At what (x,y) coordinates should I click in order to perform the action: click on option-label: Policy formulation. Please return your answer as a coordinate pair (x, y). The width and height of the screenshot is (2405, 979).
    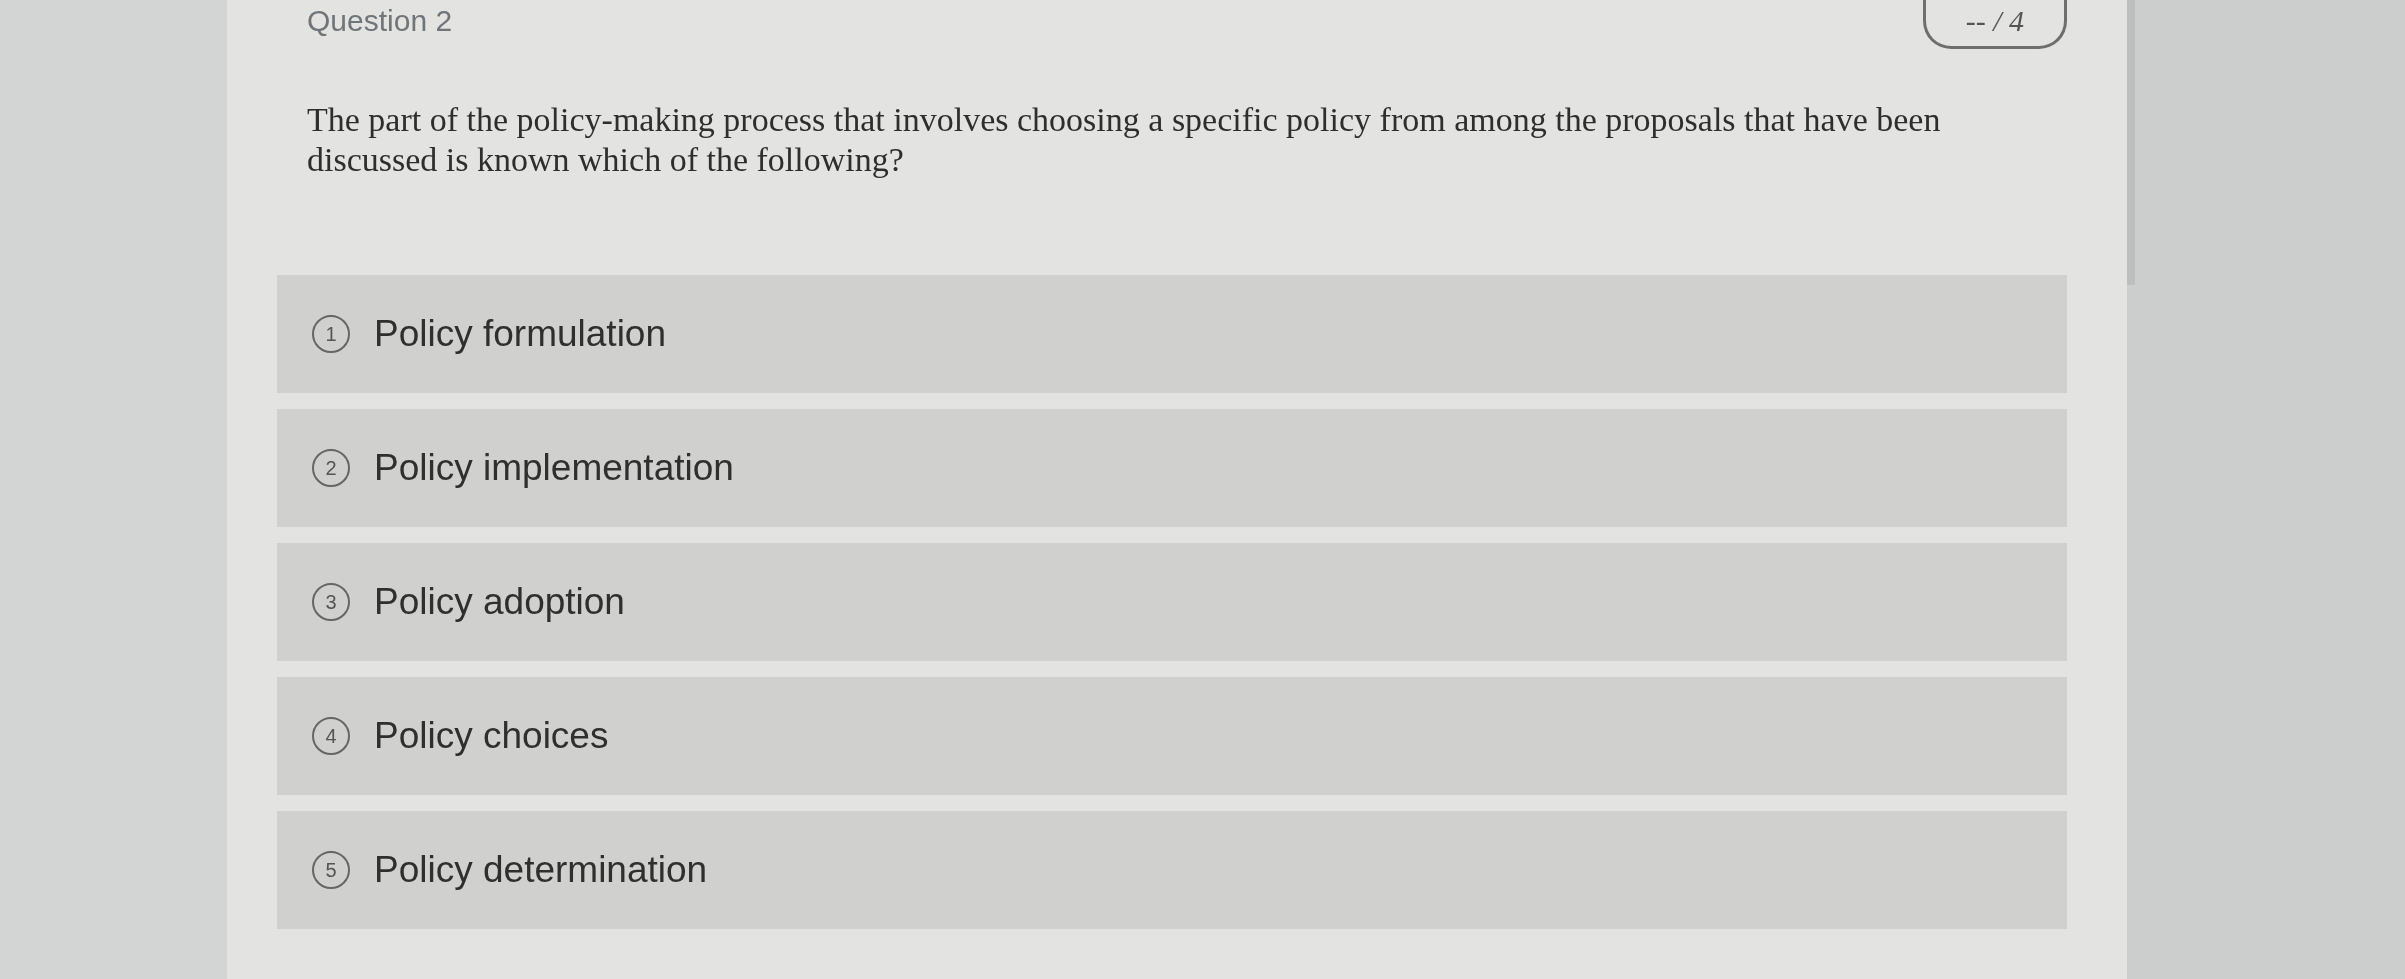
    Looking at the image, I should click on (520, 334).